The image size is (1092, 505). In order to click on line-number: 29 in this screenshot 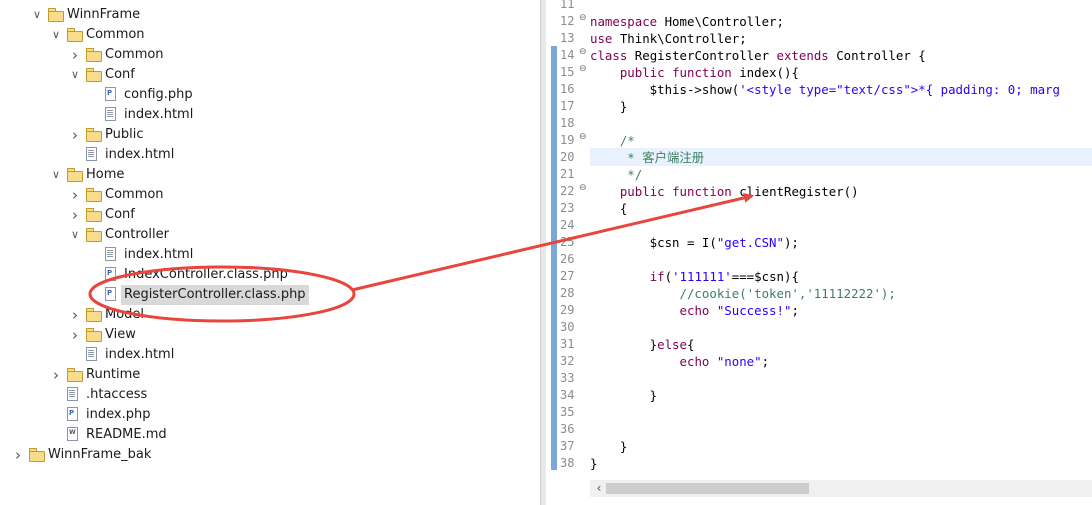, I will do `click(567, 310)`.